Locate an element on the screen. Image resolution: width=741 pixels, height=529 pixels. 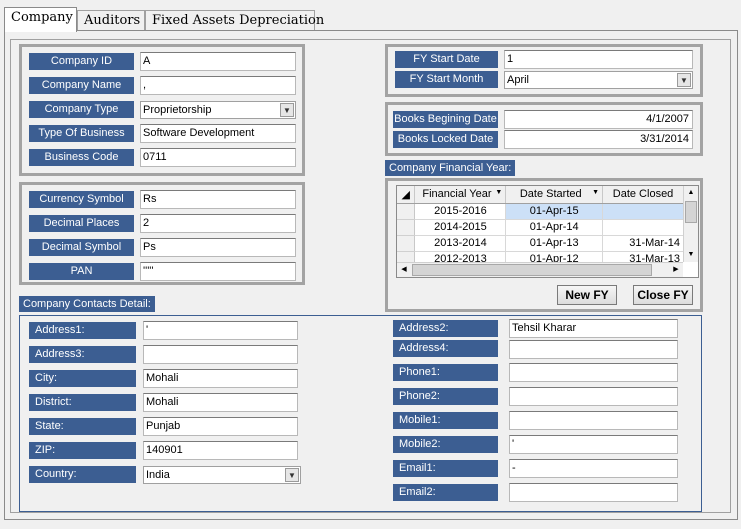
grid-cell: 31-Mar-13 is located at coordinates (643, 256).